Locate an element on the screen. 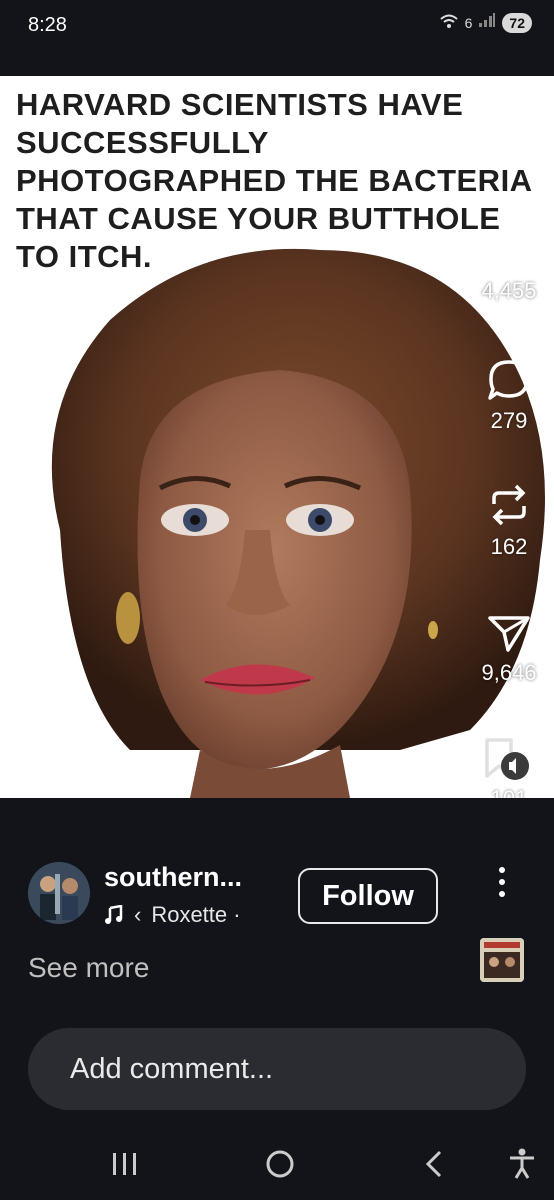  music-note-icon is located at coordinates (114, 914).